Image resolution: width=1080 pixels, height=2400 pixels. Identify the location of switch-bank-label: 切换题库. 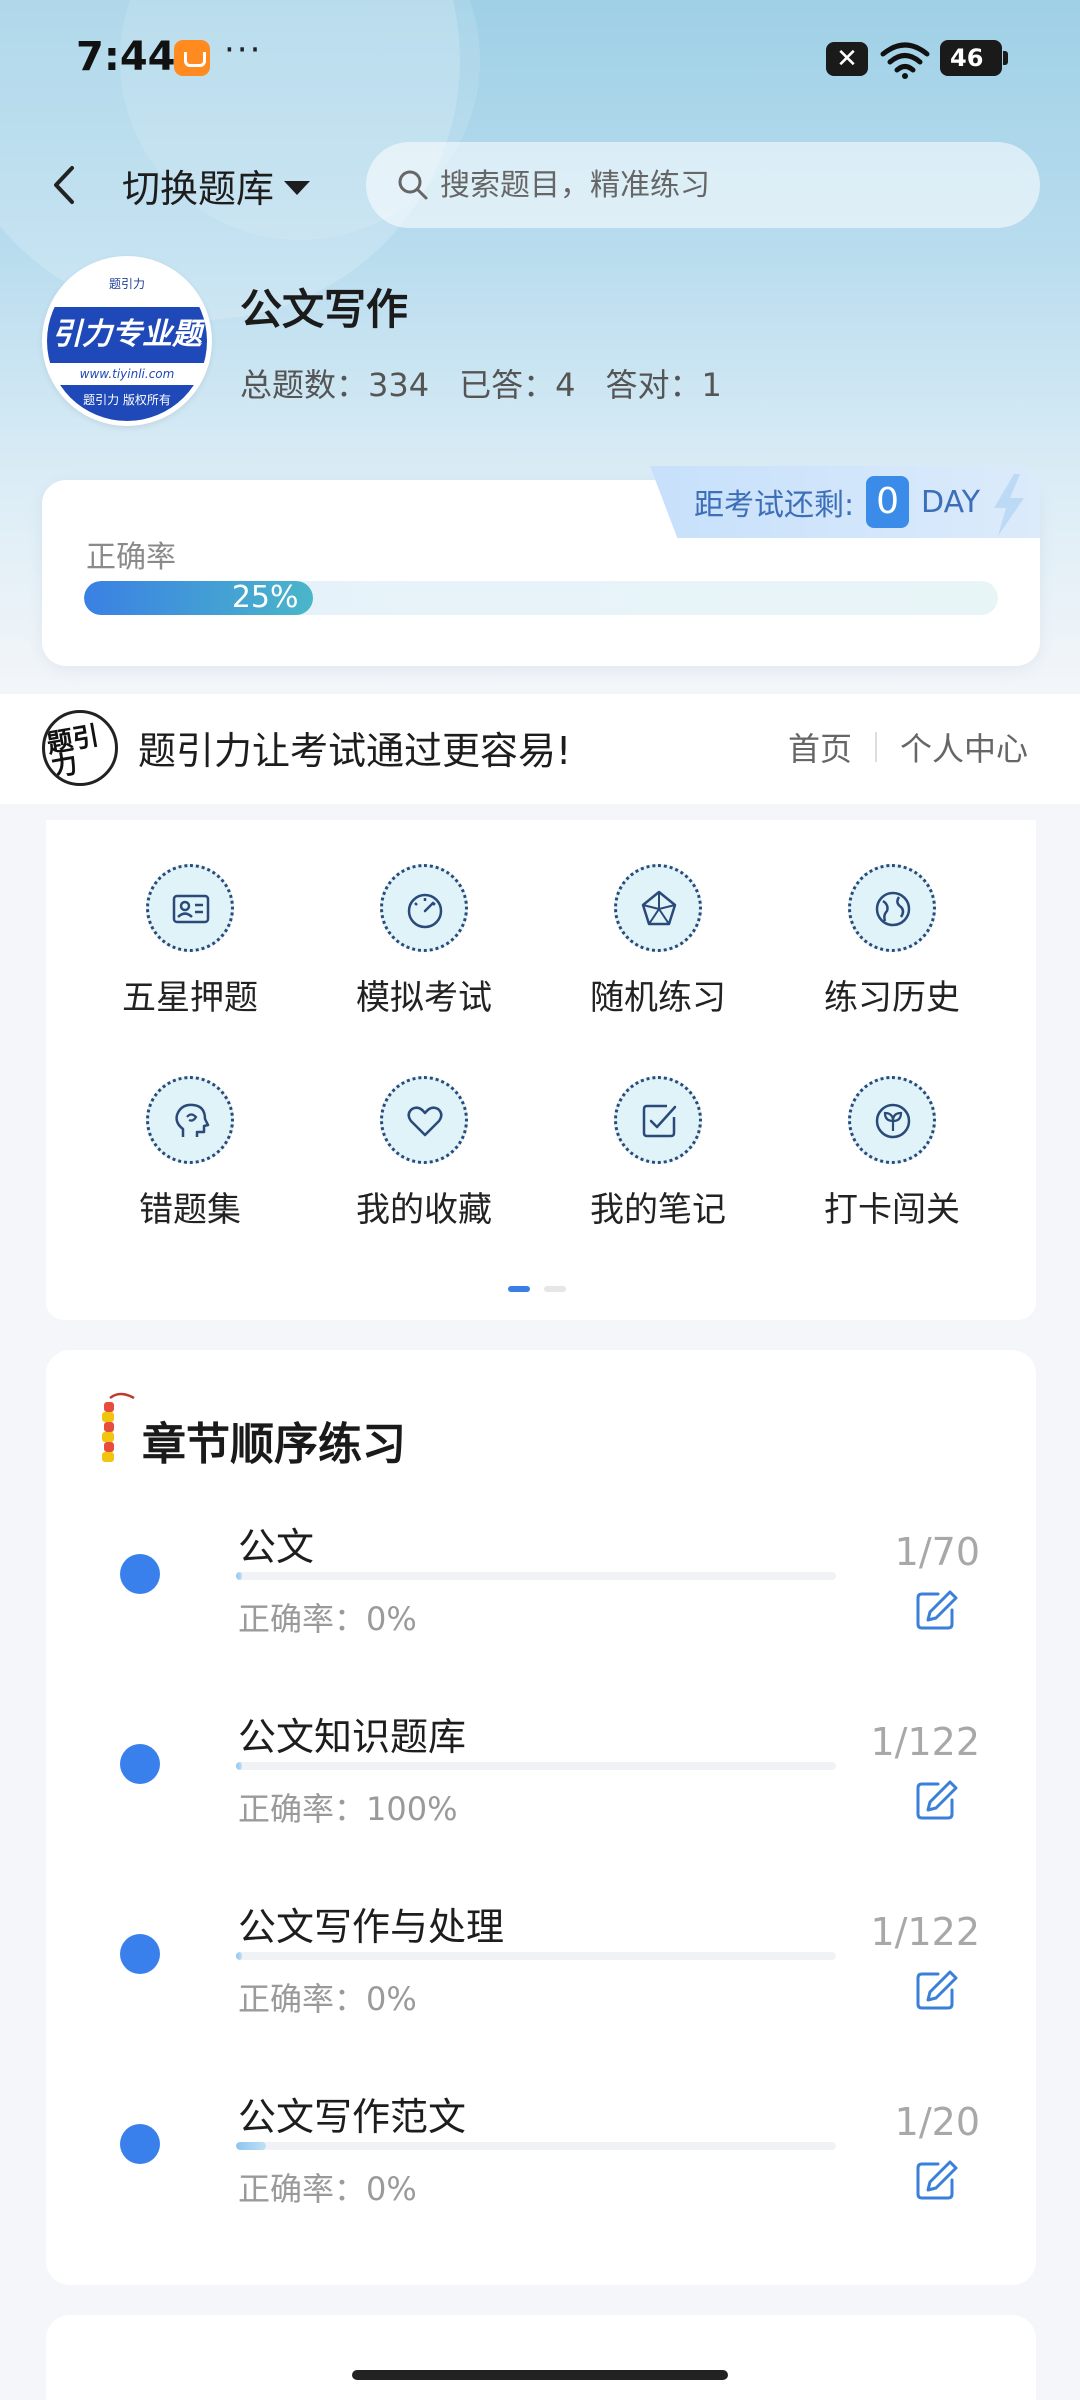
(198, 189).